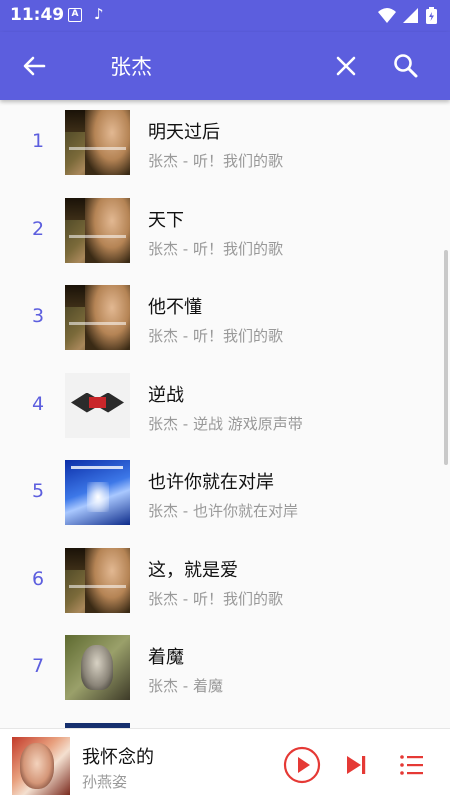 This screenshot has width=450, height=800. What do you see at coordinates (166, 220) in the screenshot?
I see `song-title: 天下` at bounding box center [166, 220].